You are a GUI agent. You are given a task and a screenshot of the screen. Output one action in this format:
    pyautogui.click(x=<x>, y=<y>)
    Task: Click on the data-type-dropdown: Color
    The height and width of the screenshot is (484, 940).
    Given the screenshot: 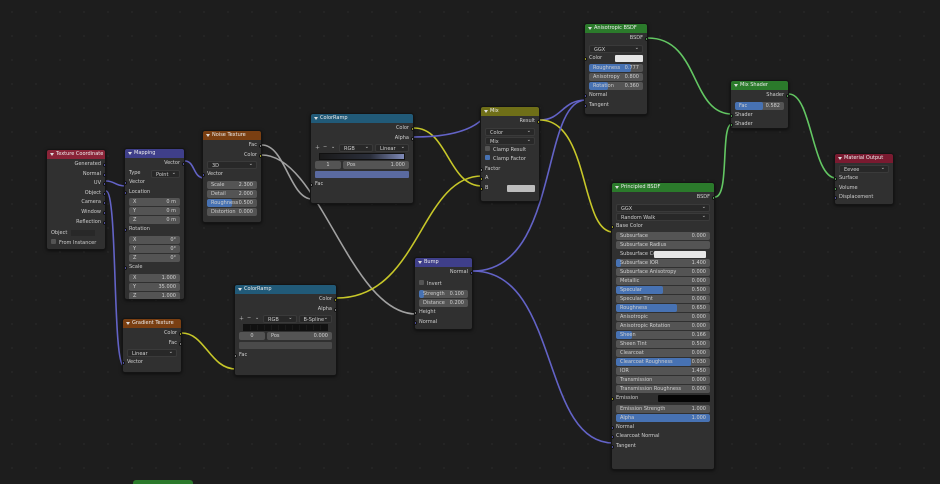 What is the action you would take?
    pyautogui.click(x=510, y=131)
    